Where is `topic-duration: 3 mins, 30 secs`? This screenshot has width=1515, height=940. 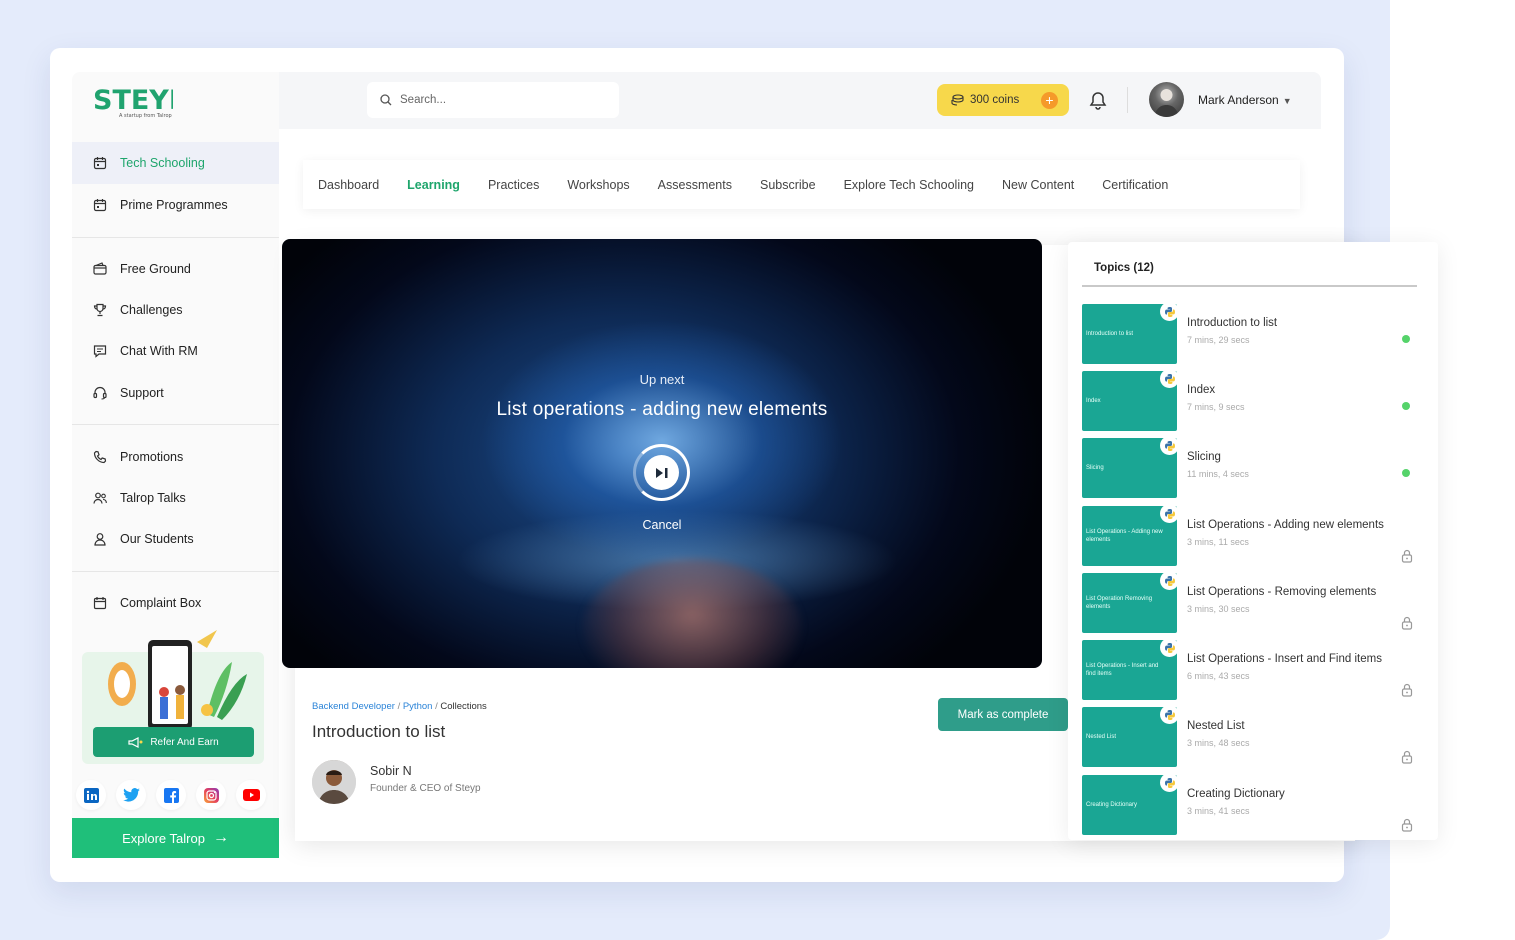
topic-duration: 3 mins, 30 secs is located at coordinates (1218, 609).